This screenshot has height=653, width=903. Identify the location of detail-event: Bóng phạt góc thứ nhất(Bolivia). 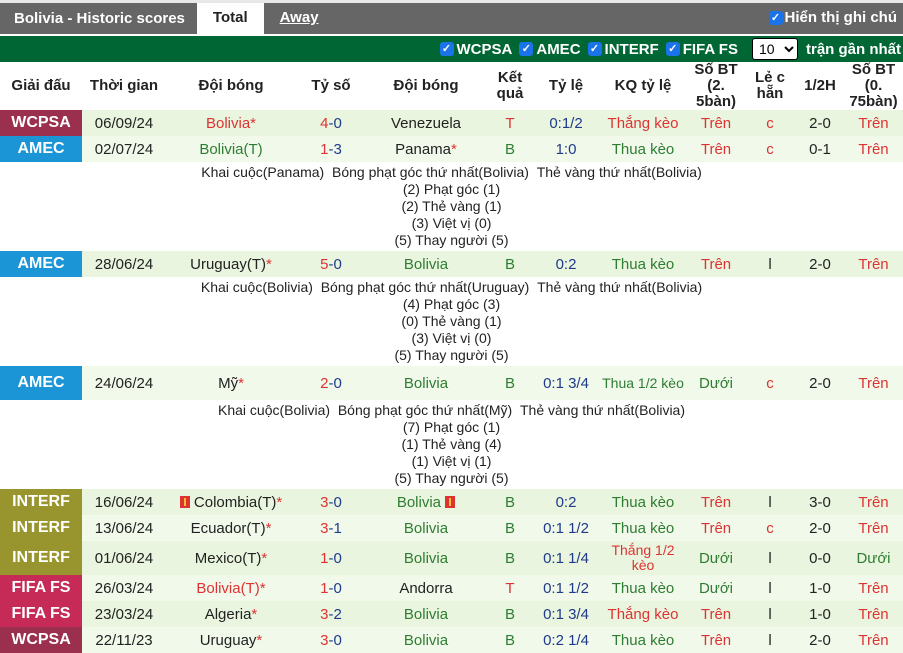
(430, 172).